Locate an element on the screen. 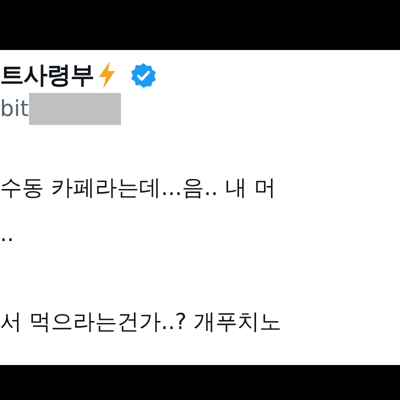 The height and width of the screenshot is (400, 400). tweet-text: .. is located at coordinates (7, 234).